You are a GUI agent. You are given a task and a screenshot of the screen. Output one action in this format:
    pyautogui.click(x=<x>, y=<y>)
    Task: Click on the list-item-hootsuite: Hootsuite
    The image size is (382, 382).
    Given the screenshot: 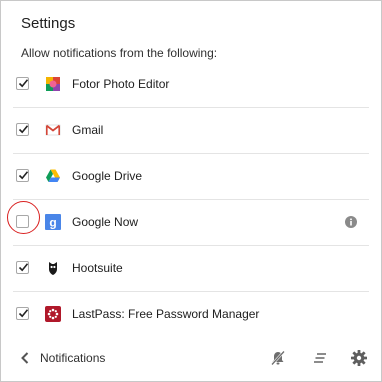 What is the action you would take?
    pyautogui.click(x=191, y=269)
    